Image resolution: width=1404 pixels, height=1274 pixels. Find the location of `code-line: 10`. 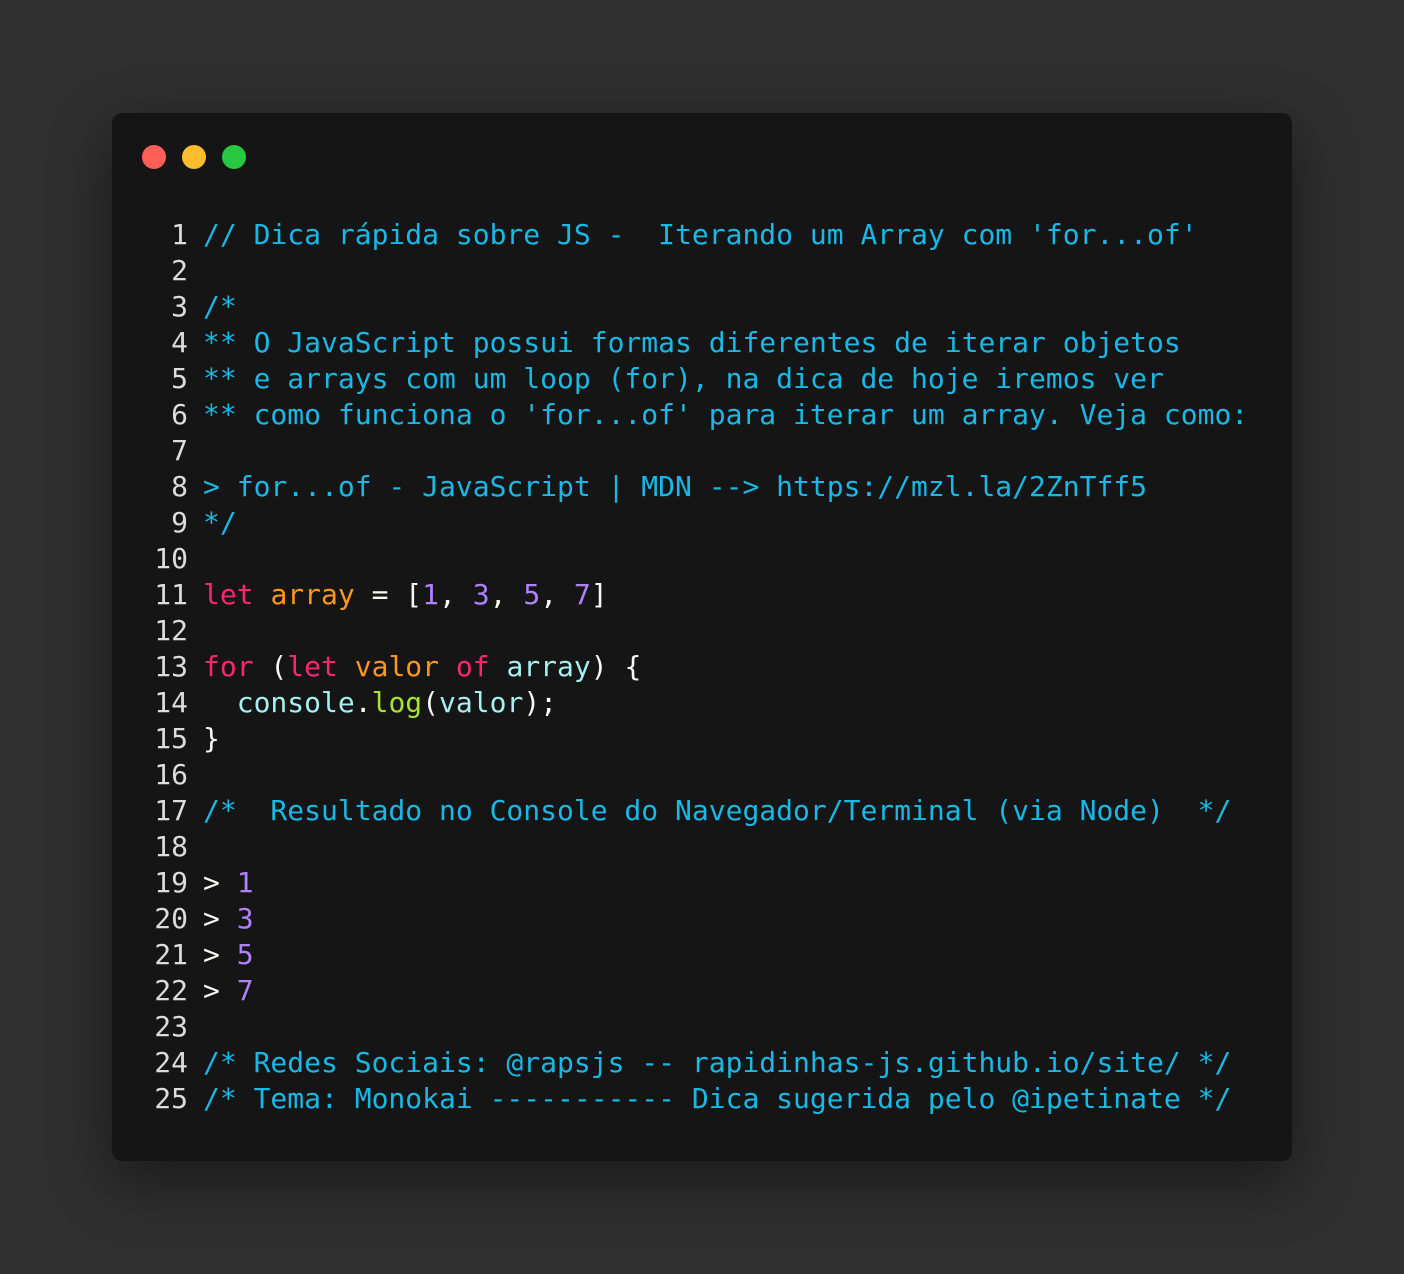

code-line: 10 is located at coordinates (699, 559).